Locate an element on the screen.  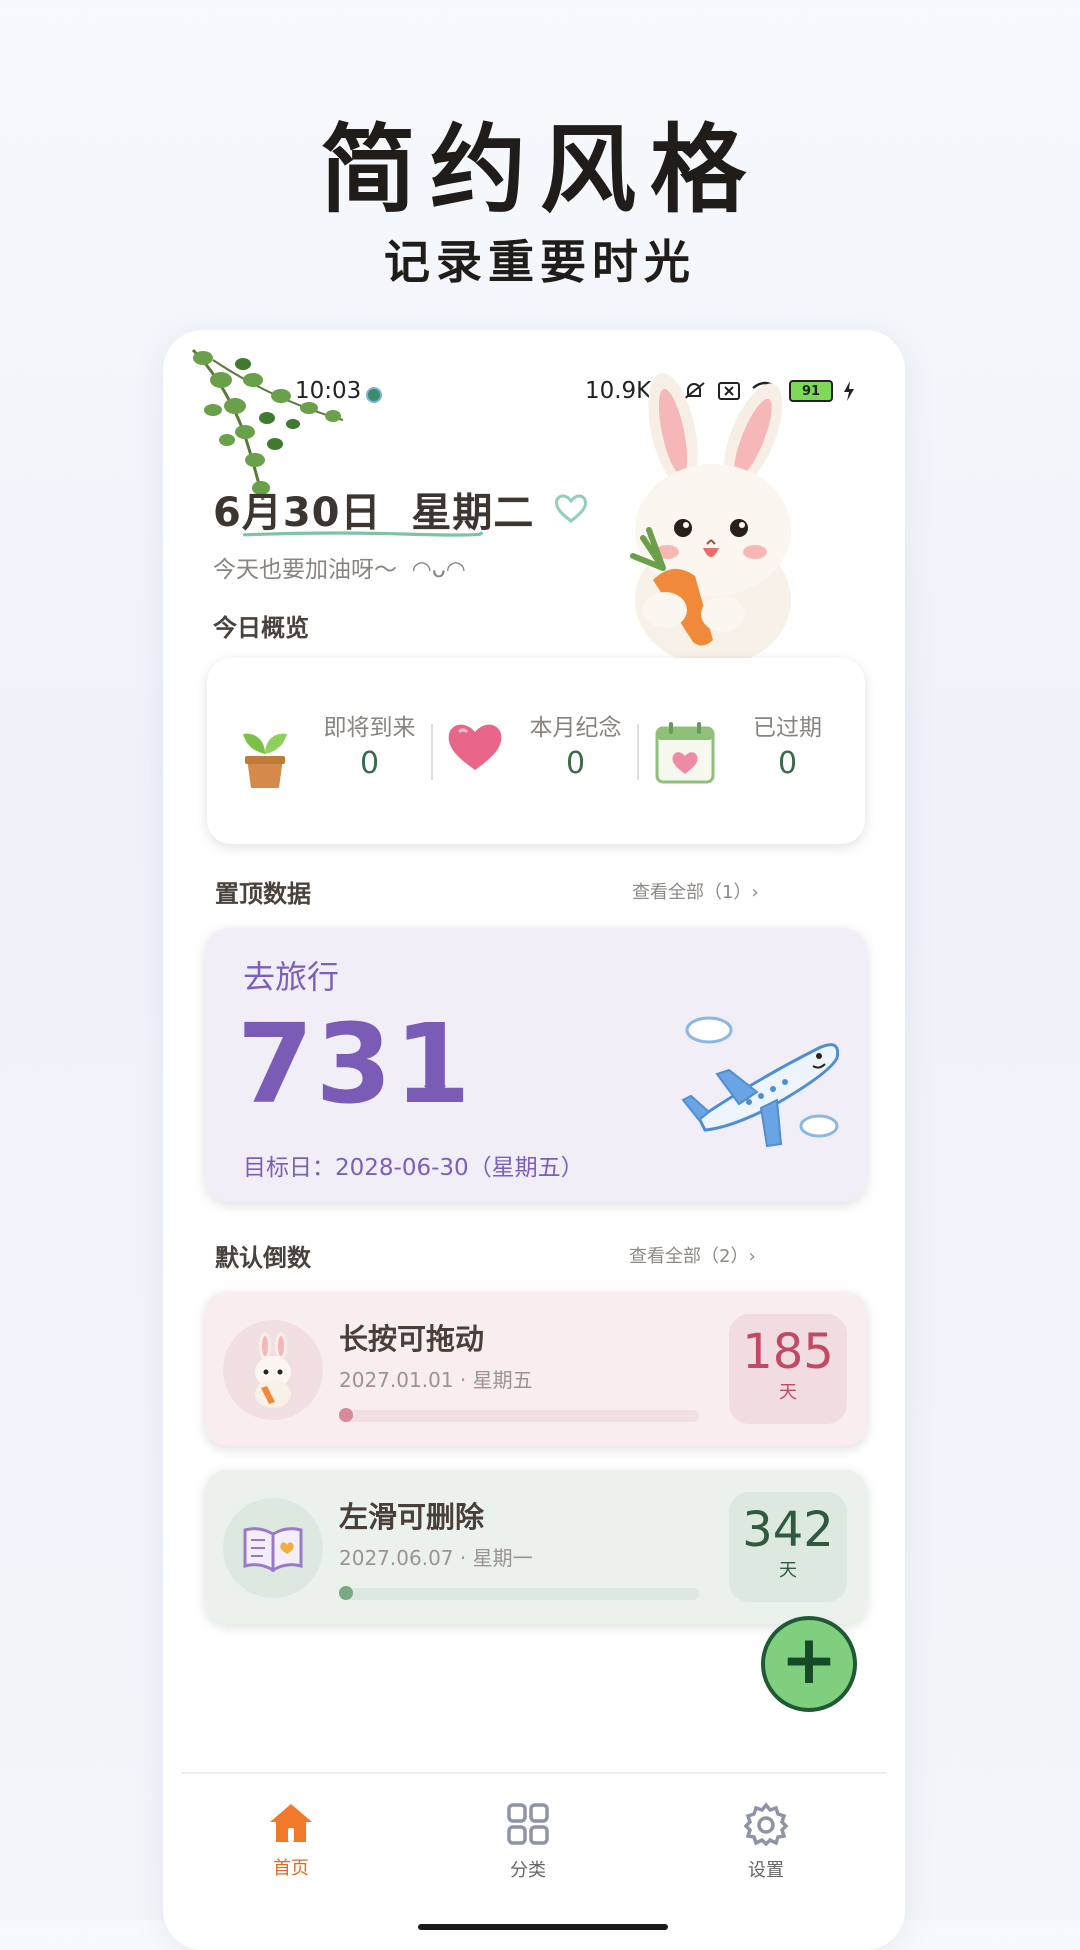
tab-category: 分类 is located at coordinates (528, 1842).